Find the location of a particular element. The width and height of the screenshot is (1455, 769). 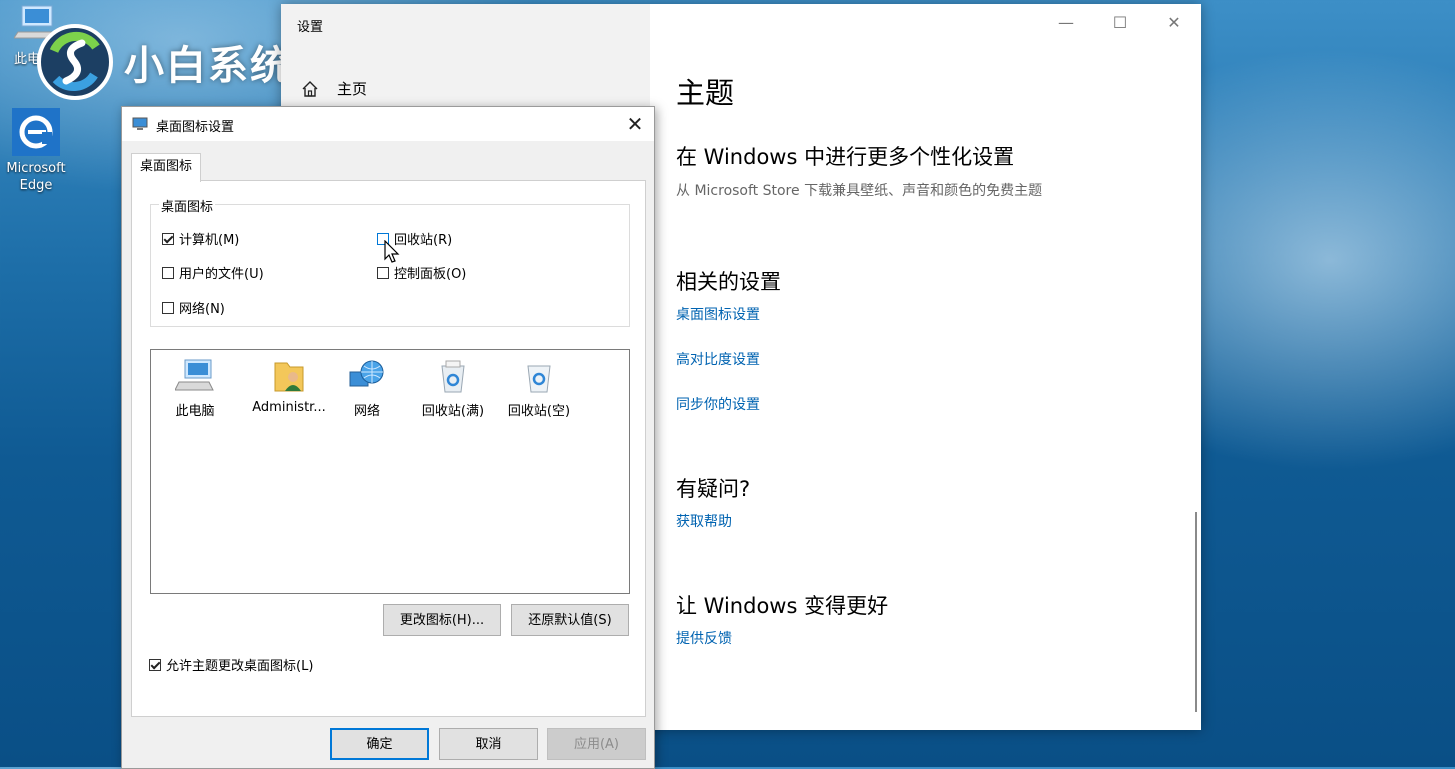

desktop-settings-icon is located at coordinates (140, 126).